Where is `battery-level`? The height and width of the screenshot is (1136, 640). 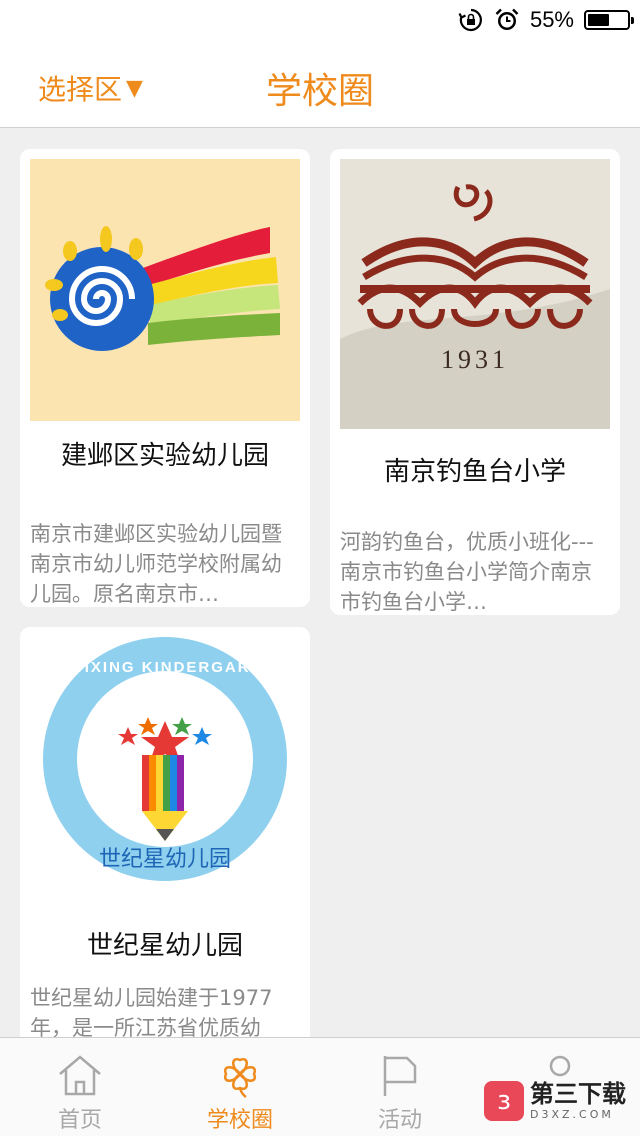 battery-level is located at coordinates (598, 20).